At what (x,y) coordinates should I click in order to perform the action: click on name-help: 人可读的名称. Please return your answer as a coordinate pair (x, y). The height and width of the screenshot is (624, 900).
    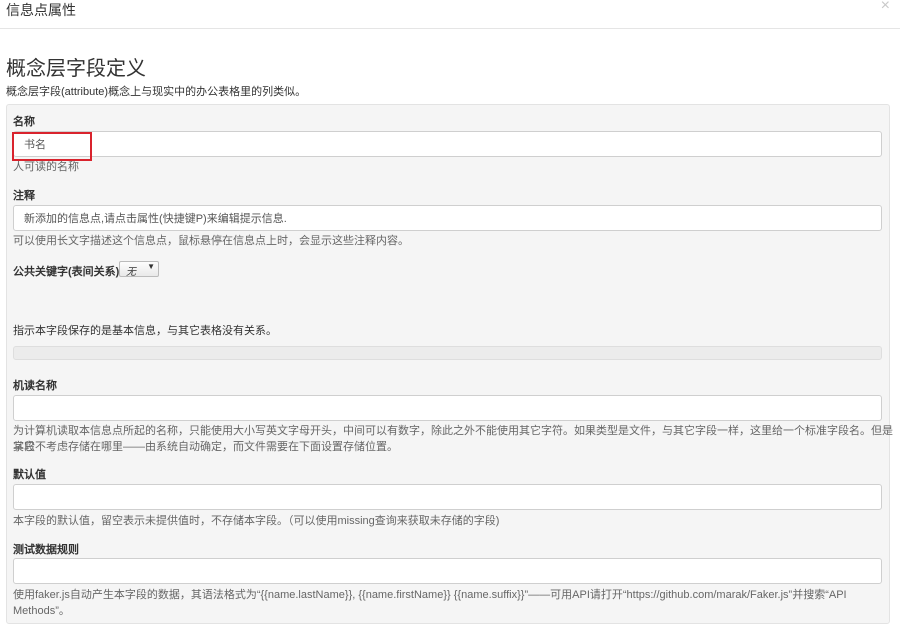
    Looking at the image, I should click on (46, 167).